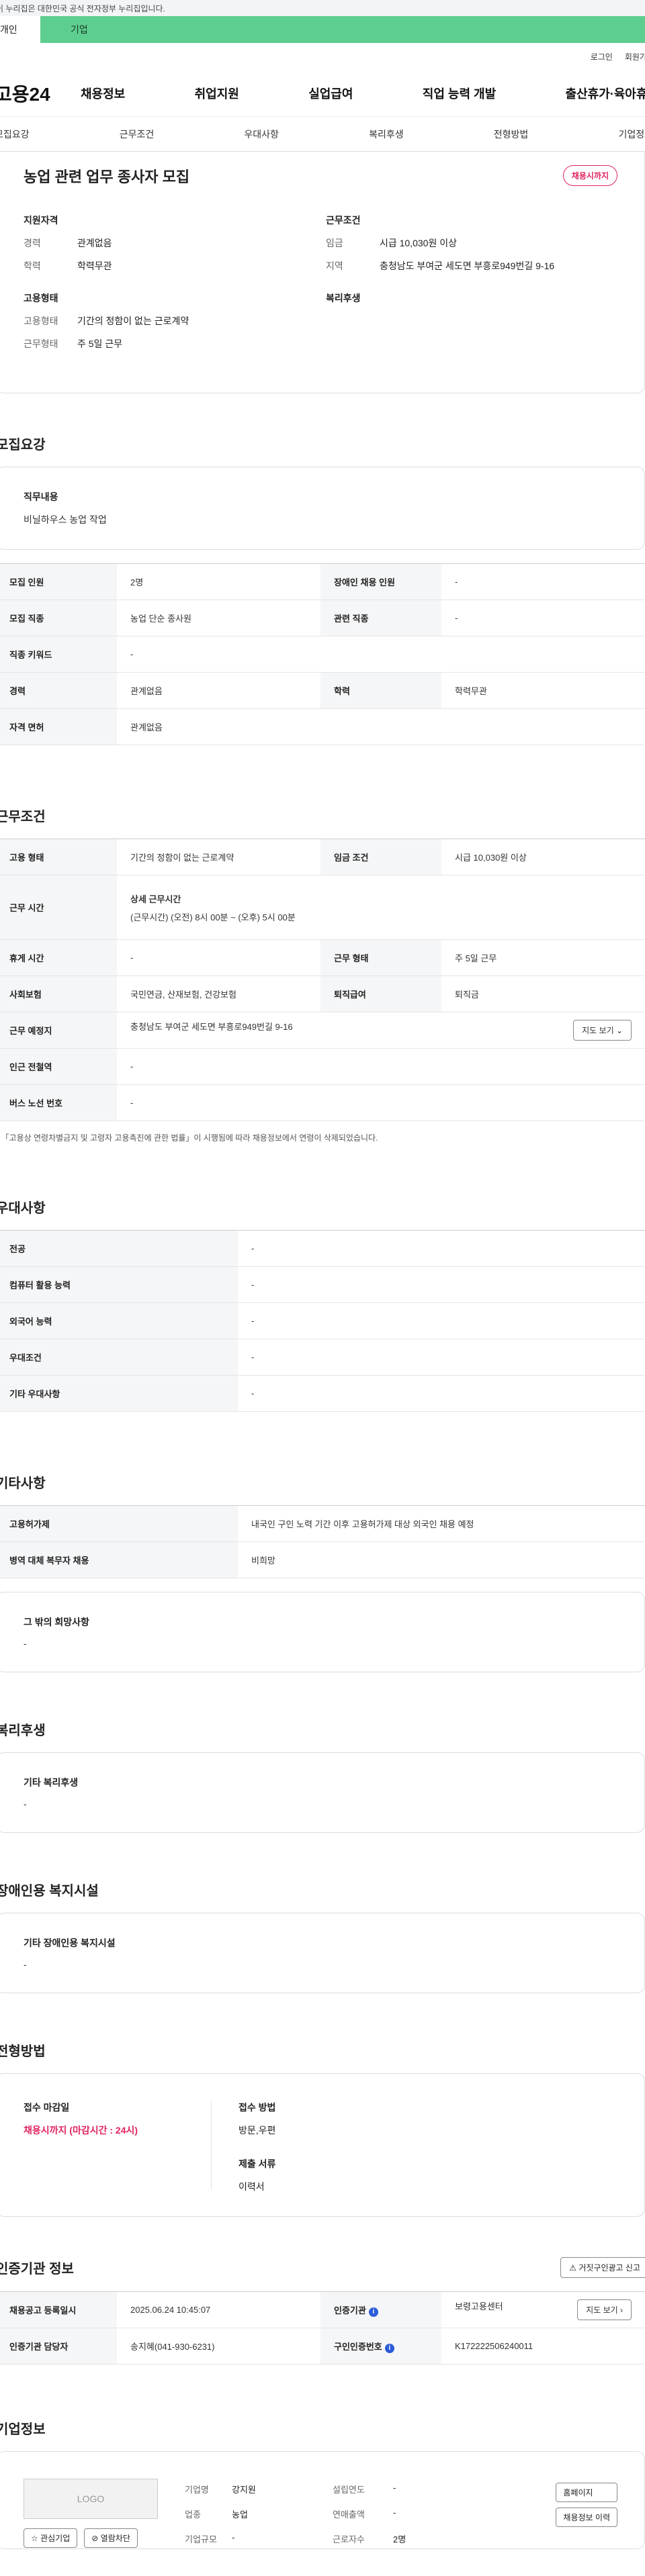  What do you see at coordinates (322, 2428) in the screenshot?
I see `company-title: 기업정보` at bounding box center [322, 2428].